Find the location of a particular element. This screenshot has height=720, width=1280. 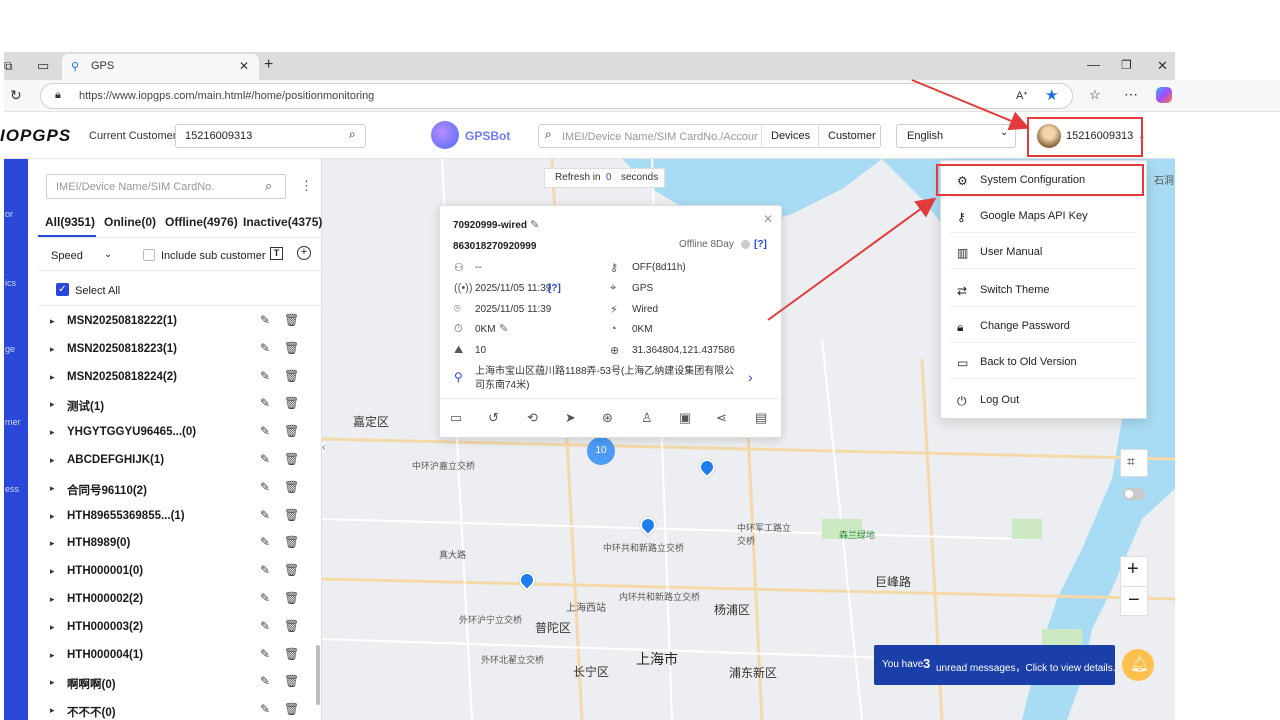

annotation-arrows is located at coordinates (898, 200).